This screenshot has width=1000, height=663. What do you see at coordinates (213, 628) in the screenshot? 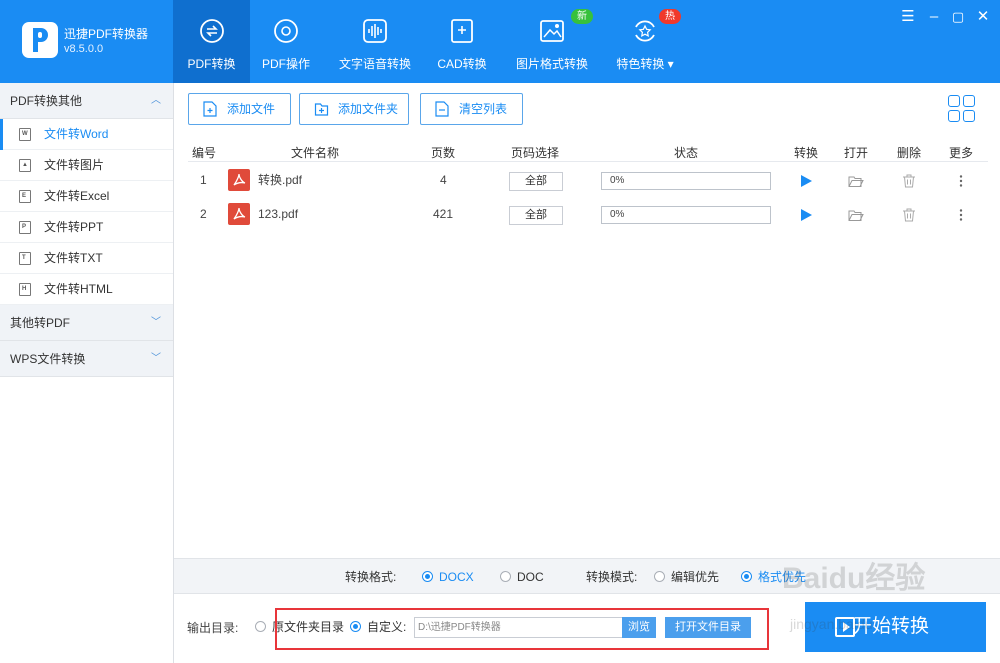
I see `output-dir-label: 输出目录:` at bounding box center [213, 628].